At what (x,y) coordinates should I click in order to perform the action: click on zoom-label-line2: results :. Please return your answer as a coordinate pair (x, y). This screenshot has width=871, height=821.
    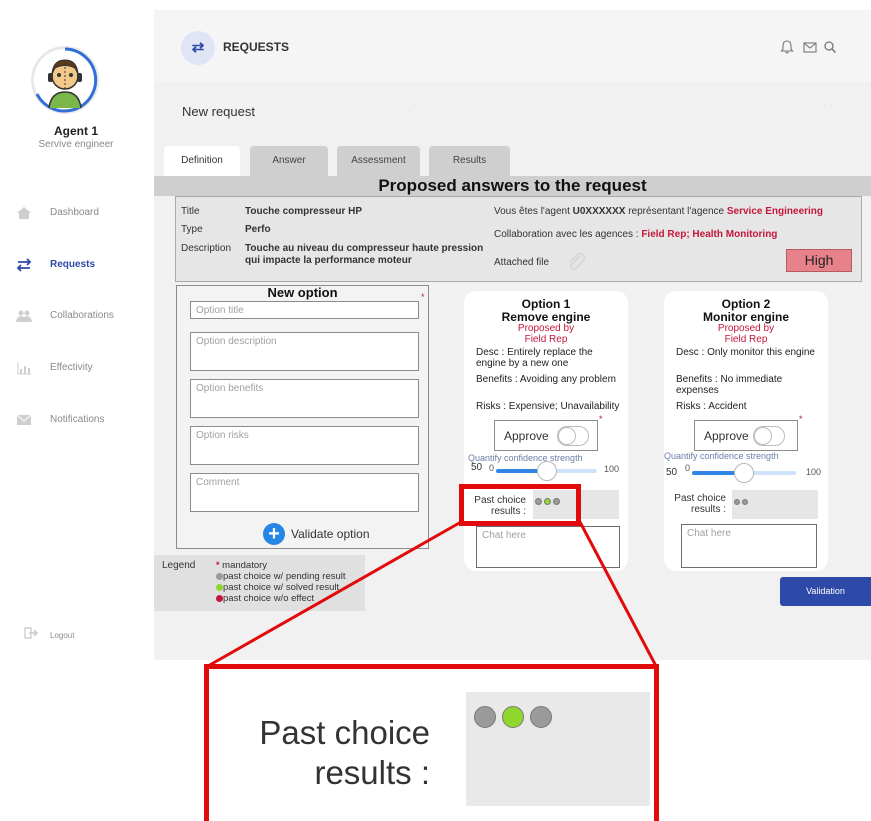
    Looking at the image, I should click on (372, 772).